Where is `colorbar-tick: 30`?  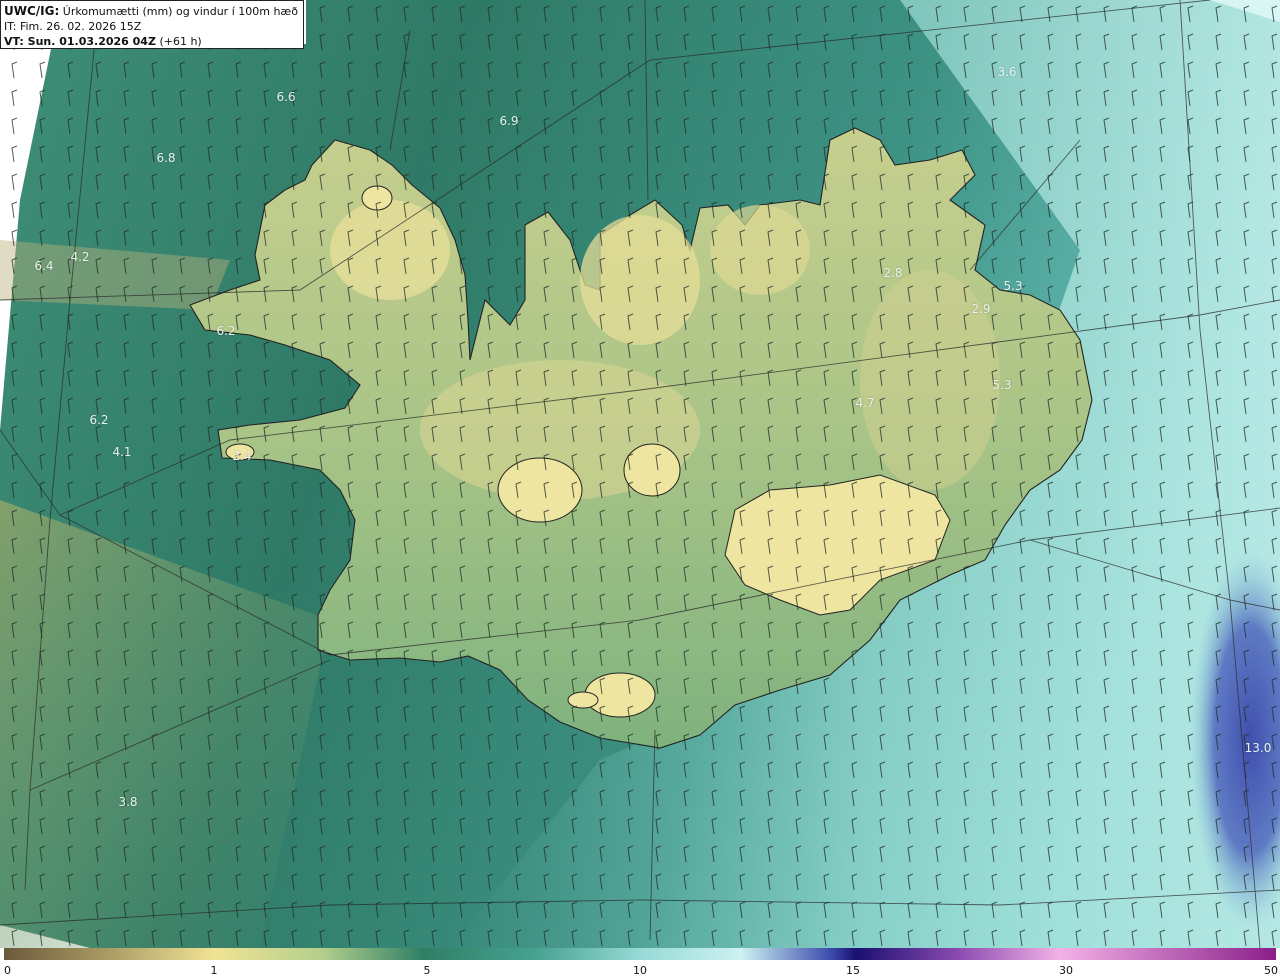
colorbar-tick: 30 is located at coordinates (1066, 970).